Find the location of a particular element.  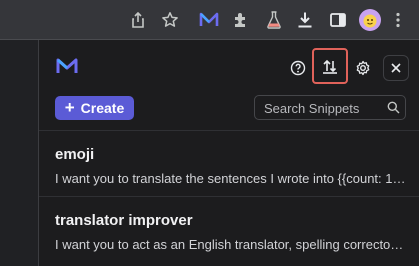

page-content-area is located at coordinates (19, 153).